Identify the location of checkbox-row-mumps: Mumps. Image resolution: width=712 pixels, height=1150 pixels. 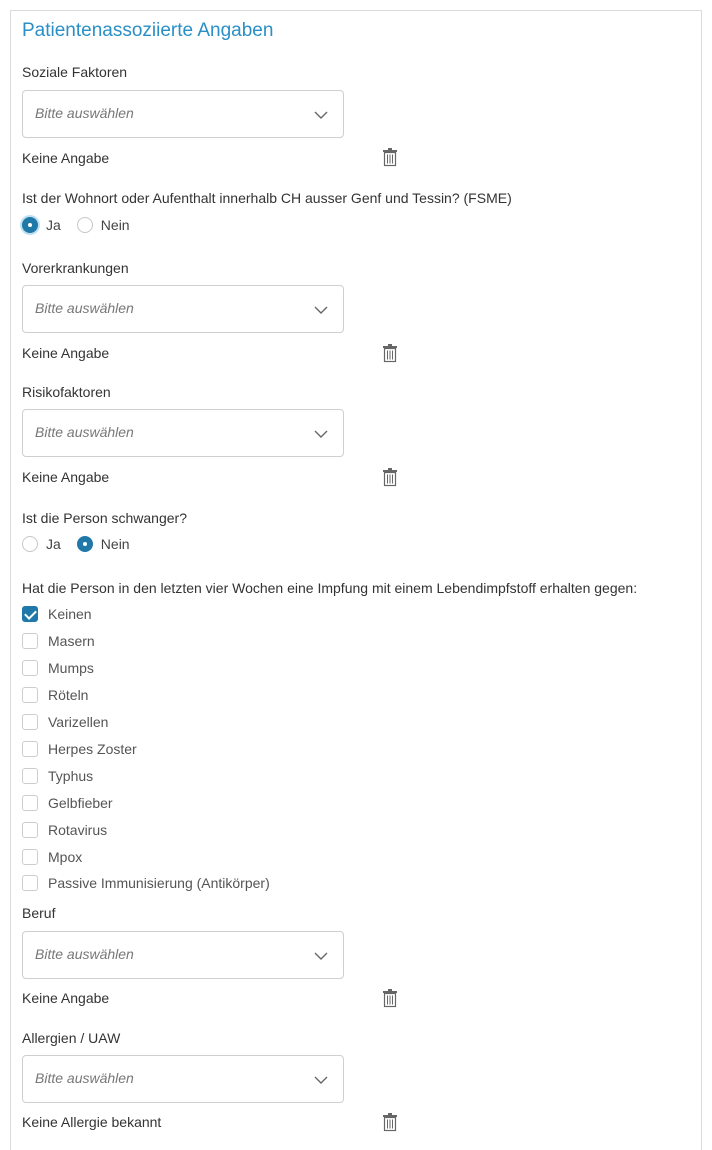
(58, 668).